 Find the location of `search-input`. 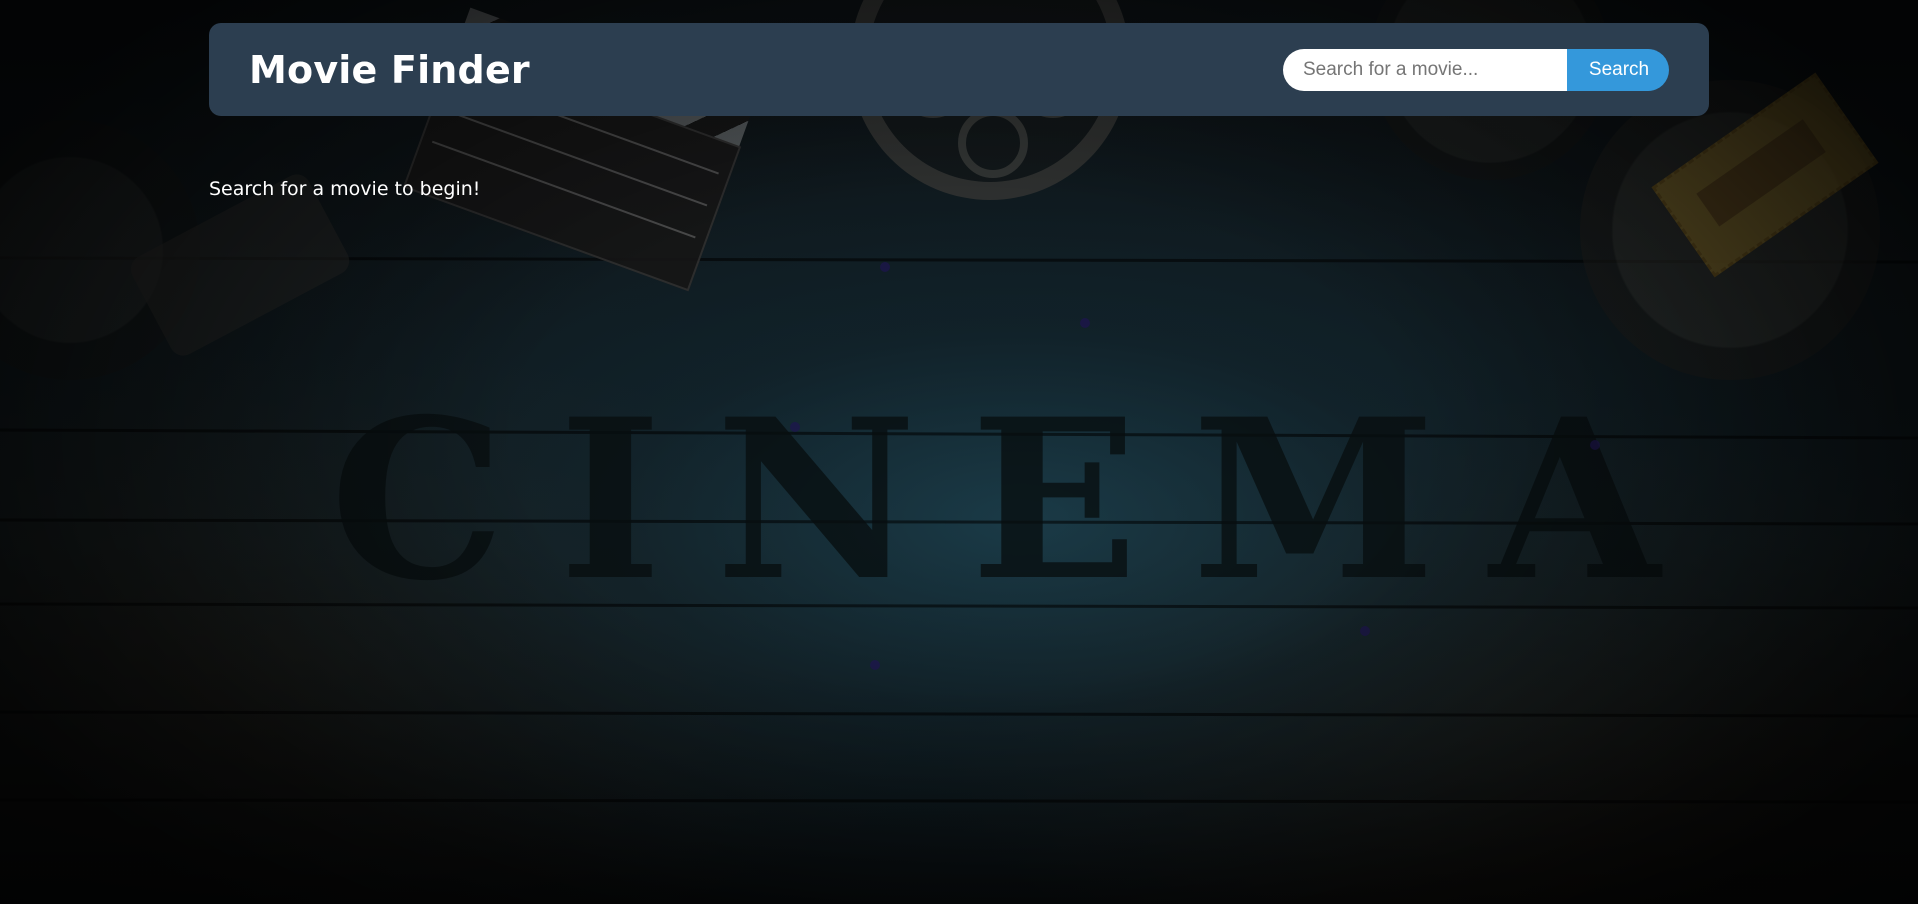

search-input is located at coordinates (1425, 69).